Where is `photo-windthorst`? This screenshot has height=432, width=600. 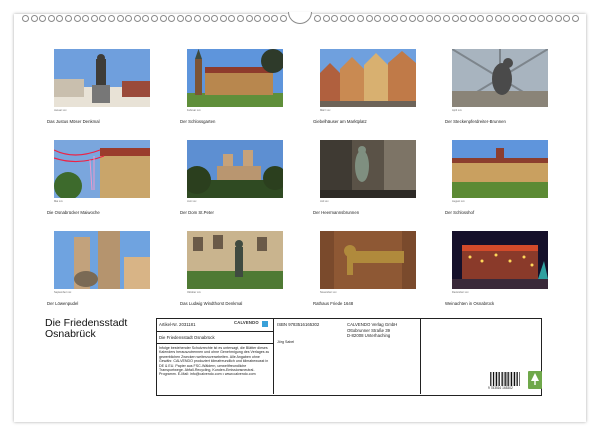 photo-windthorst is located at coordinates (235, 260).